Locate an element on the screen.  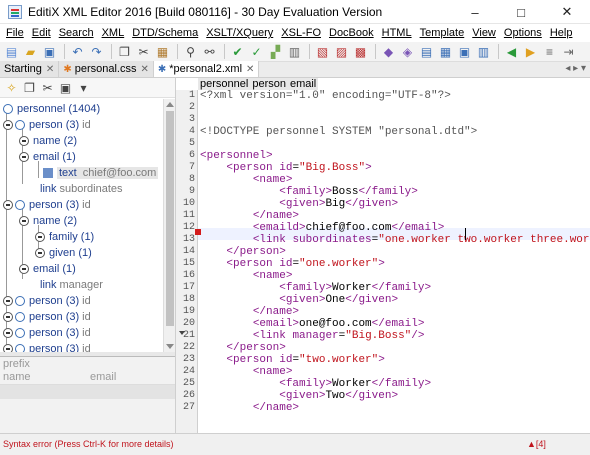
code-line: <person id="two.worker"> is located at coordinates (292, 360).